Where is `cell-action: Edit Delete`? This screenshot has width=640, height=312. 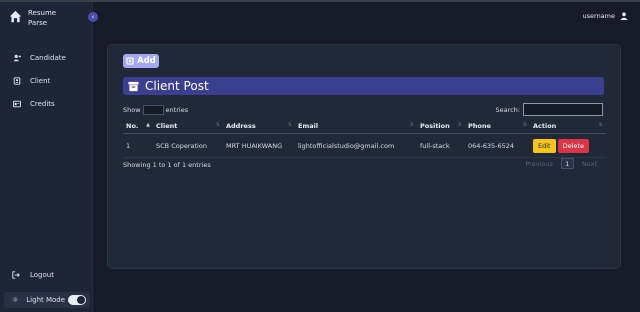
cell-action: Edit Delete is located at coordinates (568, 145).